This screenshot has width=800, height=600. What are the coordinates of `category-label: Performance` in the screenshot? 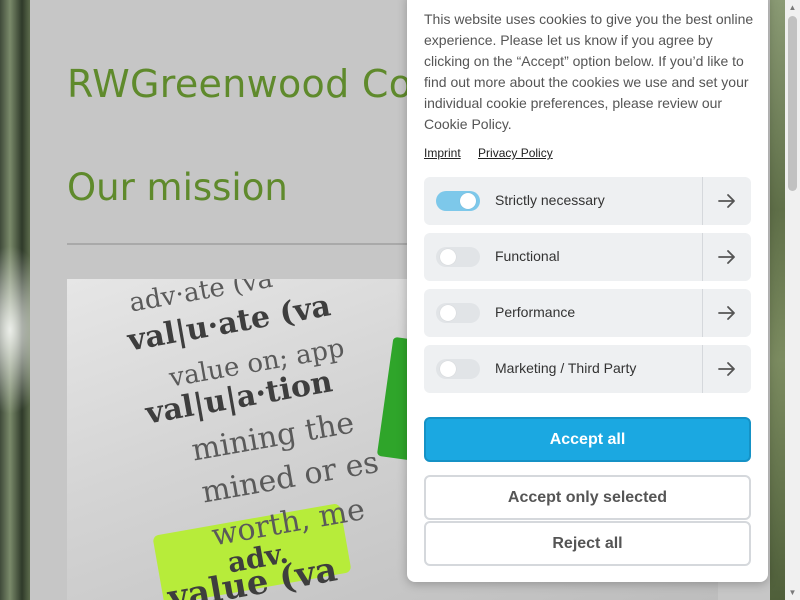 It's located at (535, 312).